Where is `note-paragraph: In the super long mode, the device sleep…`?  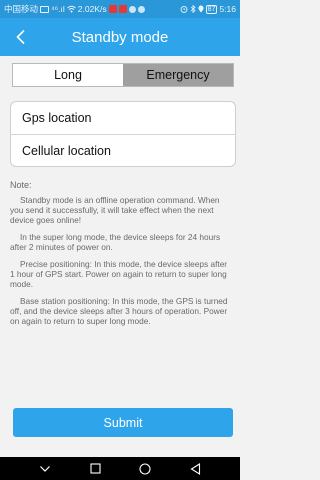 note-paragraph: In the super long mode, the device sleep… is located at coordinates (115, 242).